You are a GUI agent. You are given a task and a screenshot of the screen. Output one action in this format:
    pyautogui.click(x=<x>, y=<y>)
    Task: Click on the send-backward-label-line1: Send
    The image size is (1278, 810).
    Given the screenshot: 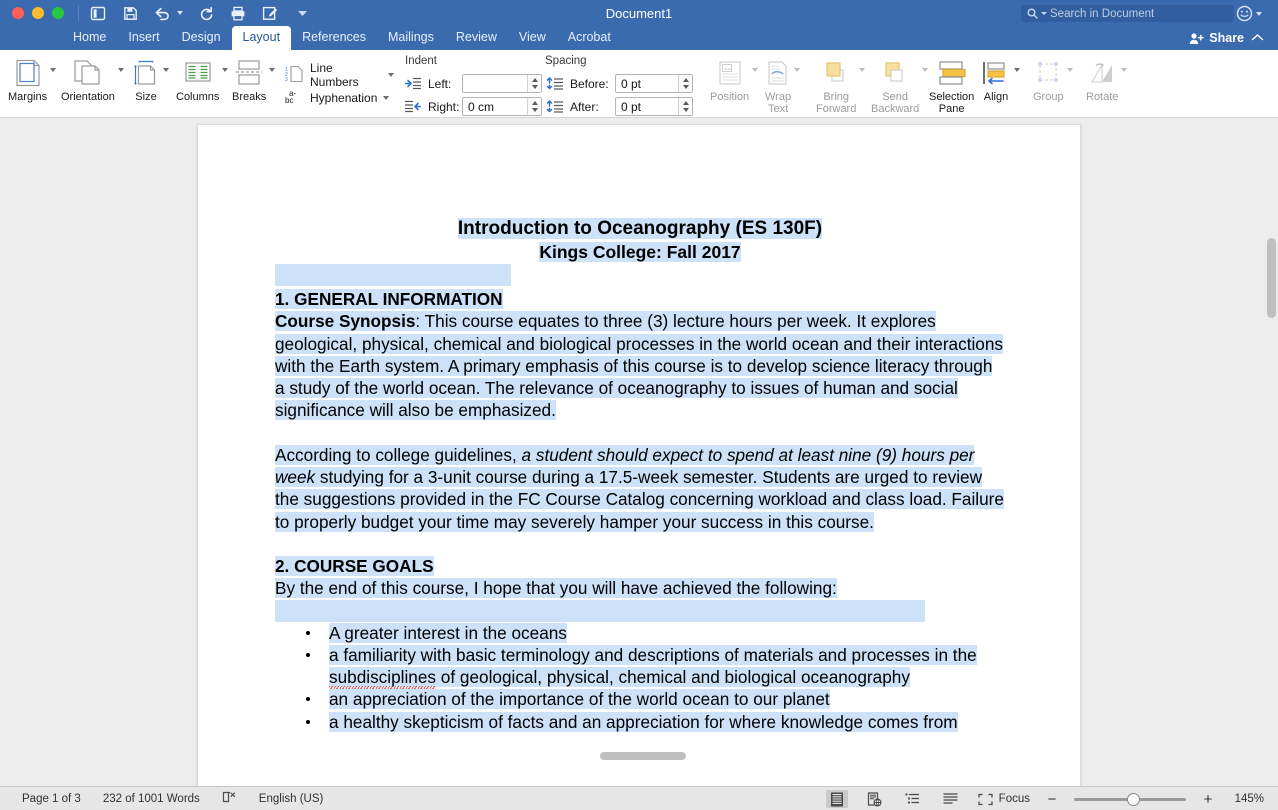 What is the action you would take?
    pyautogui.click(x=895, y=97)
    